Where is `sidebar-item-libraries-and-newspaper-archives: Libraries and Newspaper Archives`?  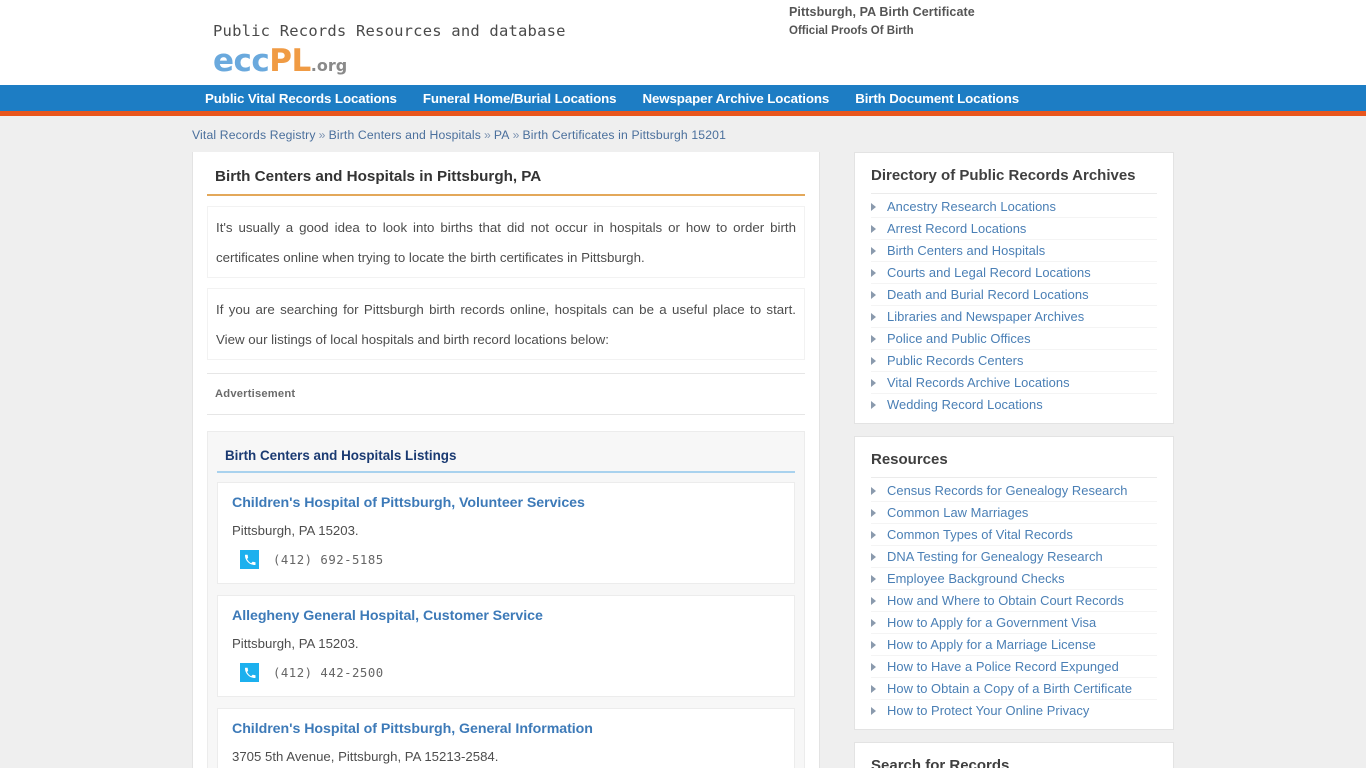 sidebar-item-libraries-and-newspaper-archives: Libraries and Newspaper Archives is located at coordinates (1014, 317).